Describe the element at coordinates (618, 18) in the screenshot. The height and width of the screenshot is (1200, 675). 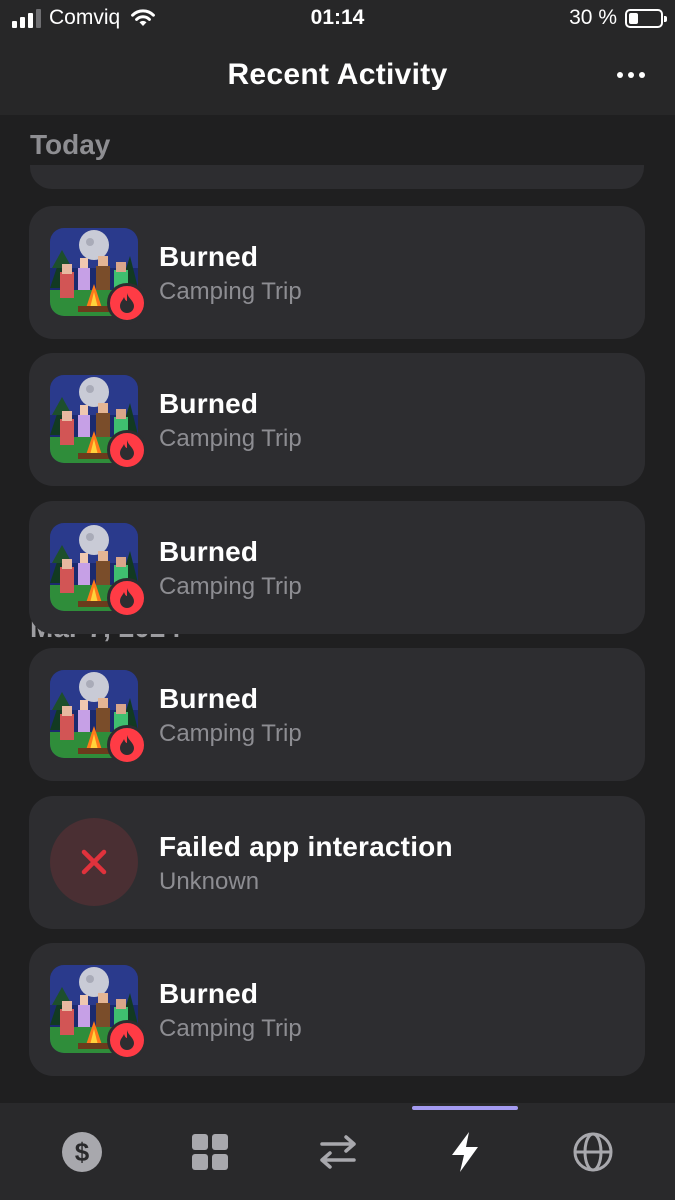
I see `status-right: 30 %` at that location.